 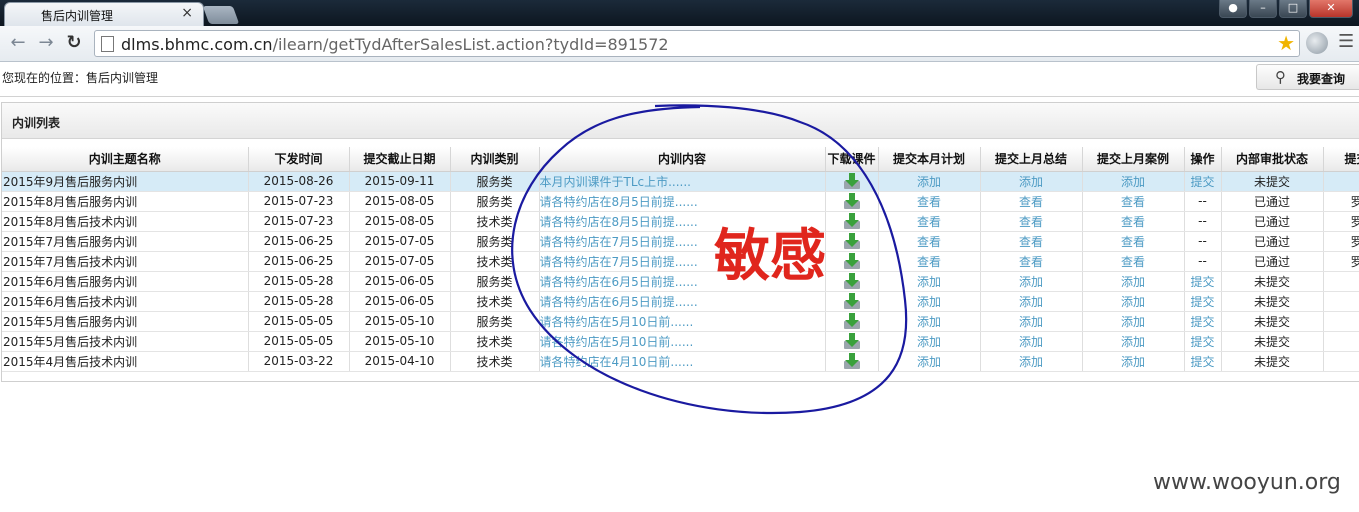 What do you see at coordinates (1293, 9) in the screenshot?
I see `maximize-icon: □` at bounding box center [1293, 9].